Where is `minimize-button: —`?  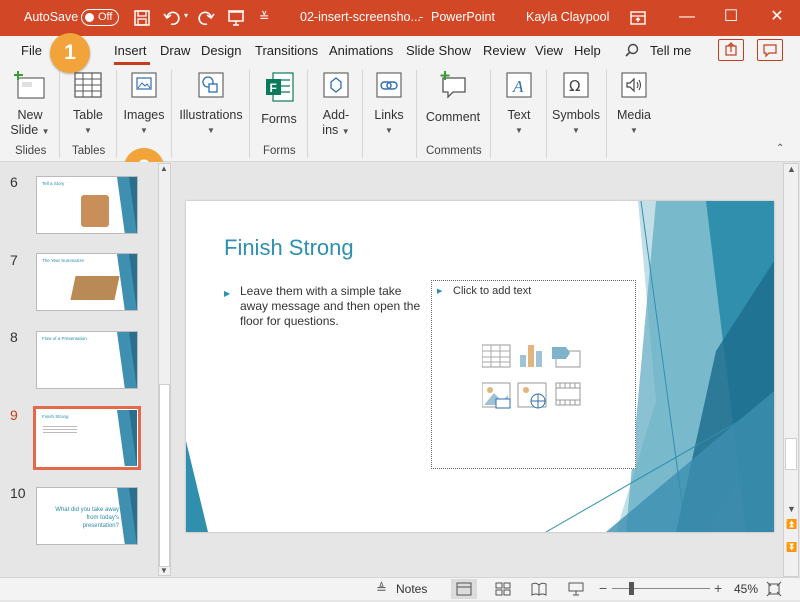
minimize-button: — is located at coordinates (687, 18).